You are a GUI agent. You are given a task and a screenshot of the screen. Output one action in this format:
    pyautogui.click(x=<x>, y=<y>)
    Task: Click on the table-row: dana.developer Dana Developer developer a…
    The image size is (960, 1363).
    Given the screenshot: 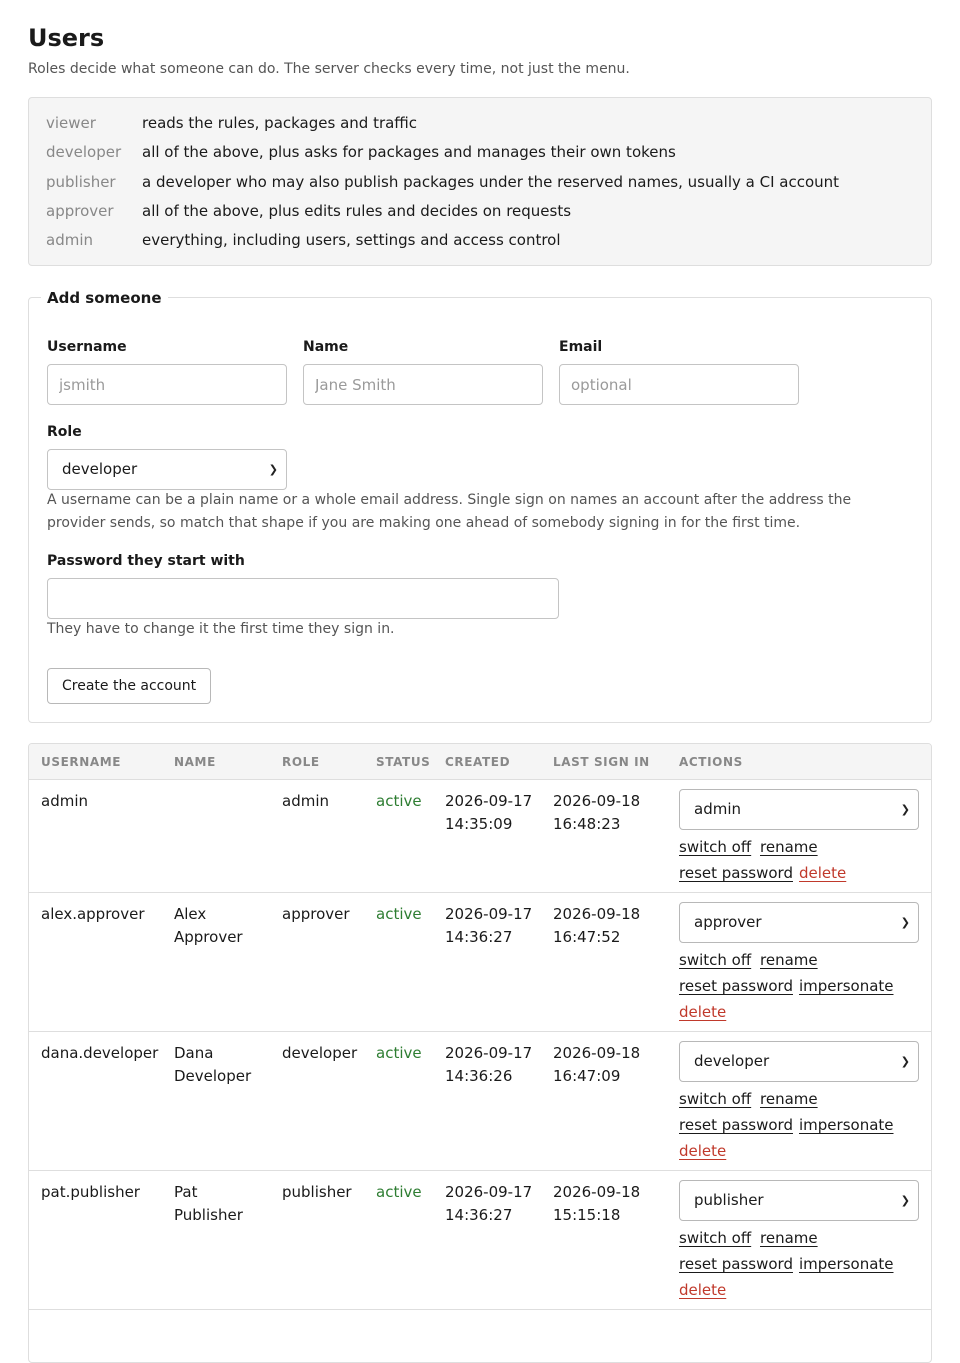 What is the action you would take?
    pyautogui.click(x=480, y=1101)
    